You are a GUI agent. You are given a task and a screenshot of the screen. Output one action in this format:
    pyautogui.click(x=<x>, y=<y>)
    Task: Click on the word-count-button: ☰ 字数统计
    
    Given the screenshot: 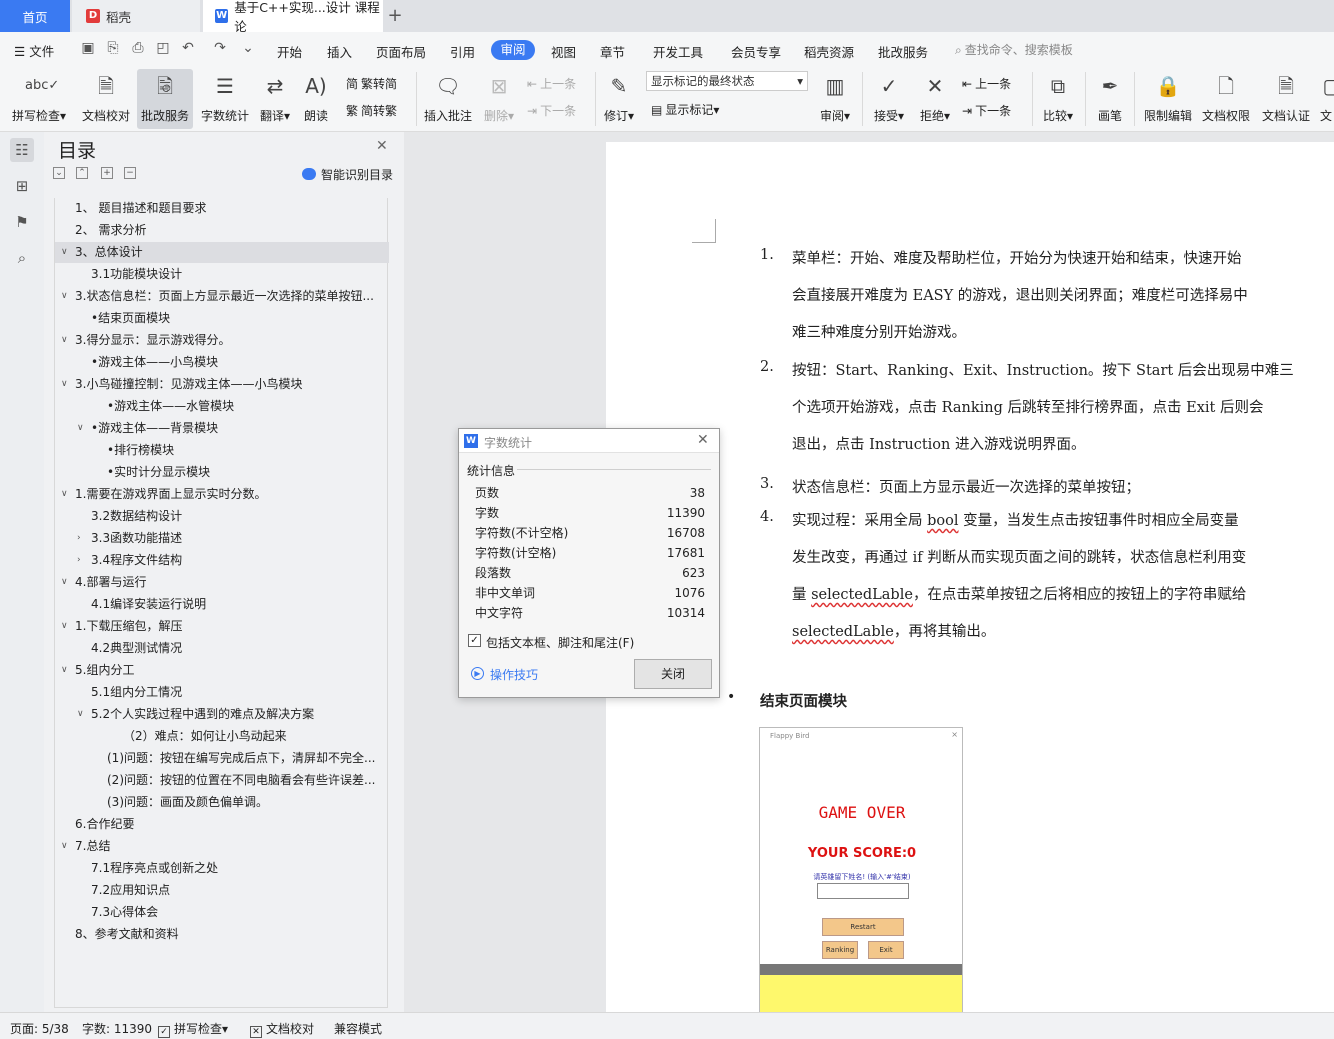 What is the action you would take?
    pyautogui.click(x=225, y=99)
    